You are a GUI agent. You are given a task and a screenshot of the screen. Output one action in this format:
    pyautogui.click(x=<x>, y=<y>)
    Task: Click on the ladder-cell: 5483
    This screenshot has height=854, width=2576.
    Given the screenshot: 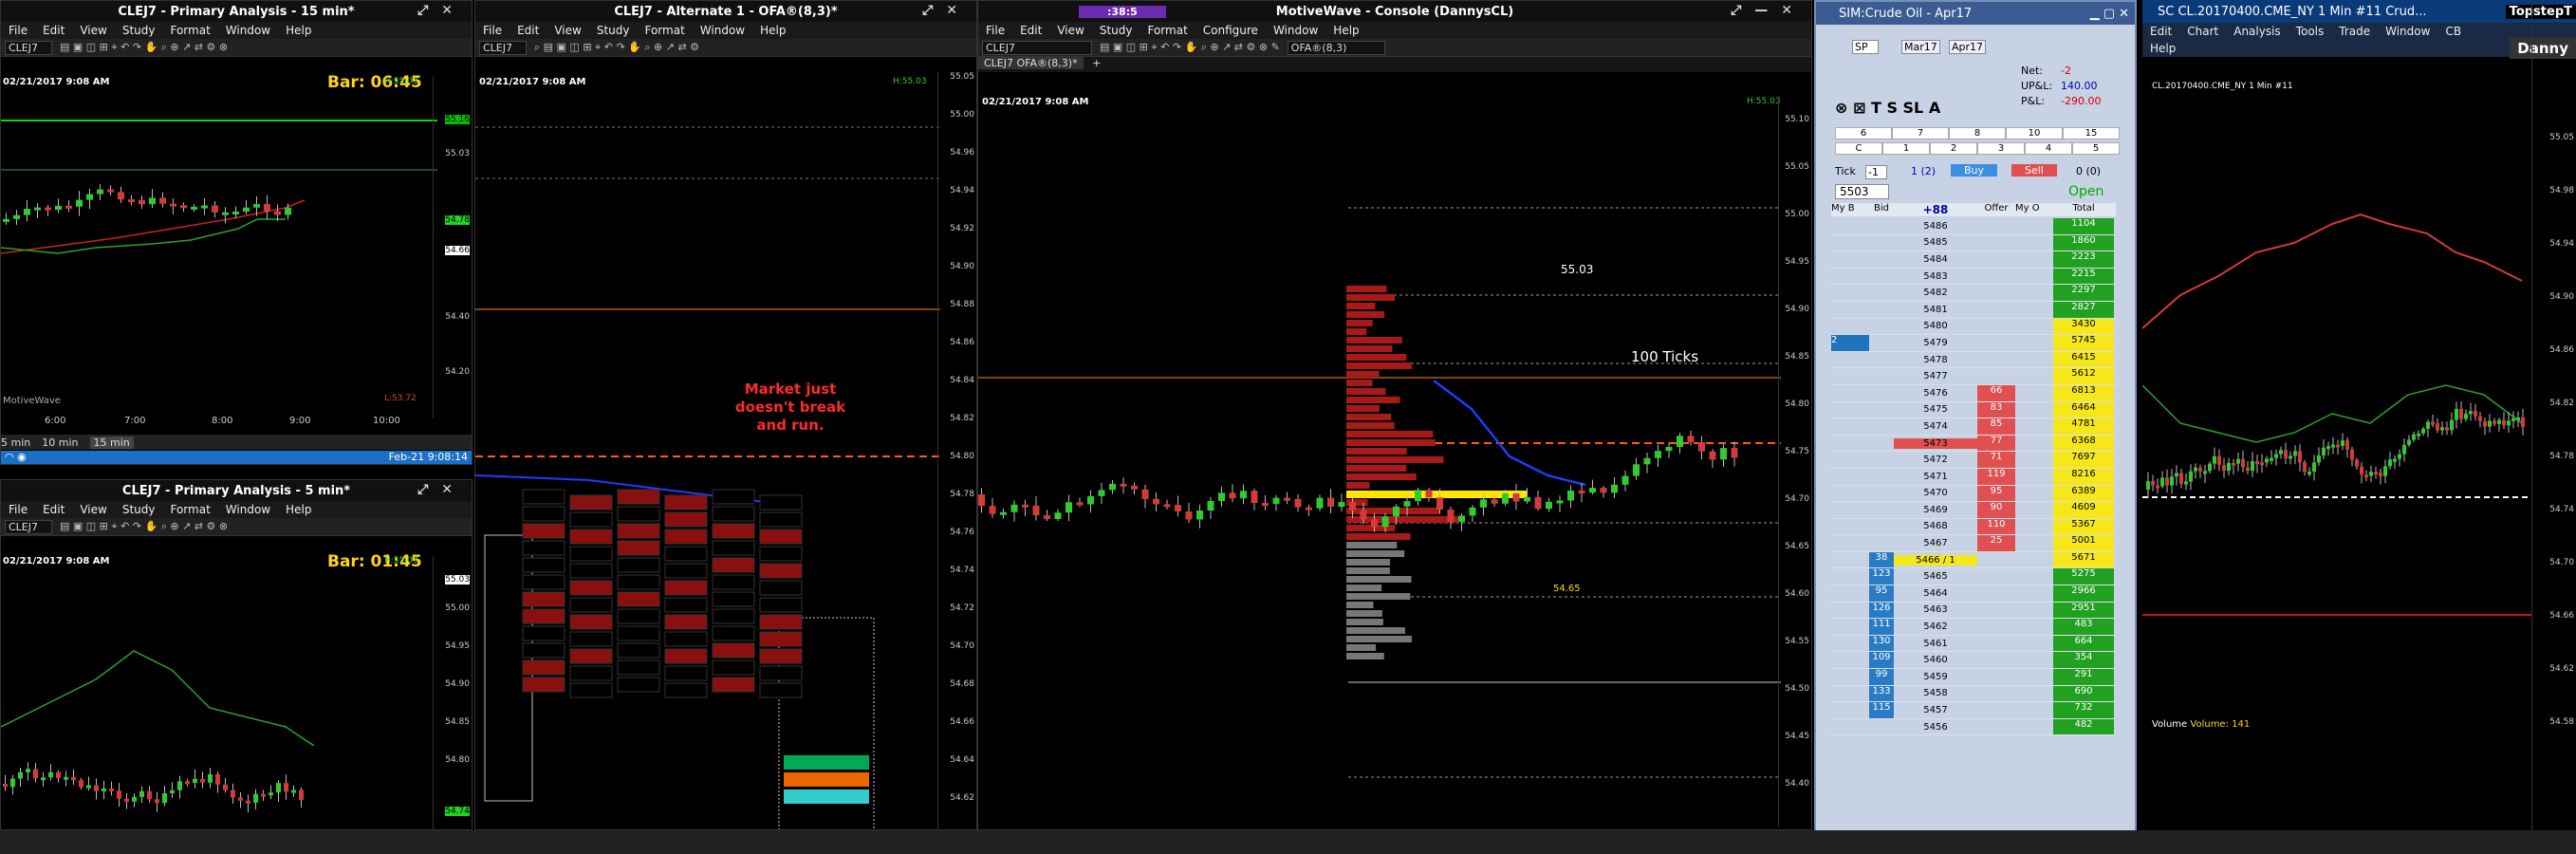 What is the action you would take?
    pyautogui.click(x=1935, y=276)
    